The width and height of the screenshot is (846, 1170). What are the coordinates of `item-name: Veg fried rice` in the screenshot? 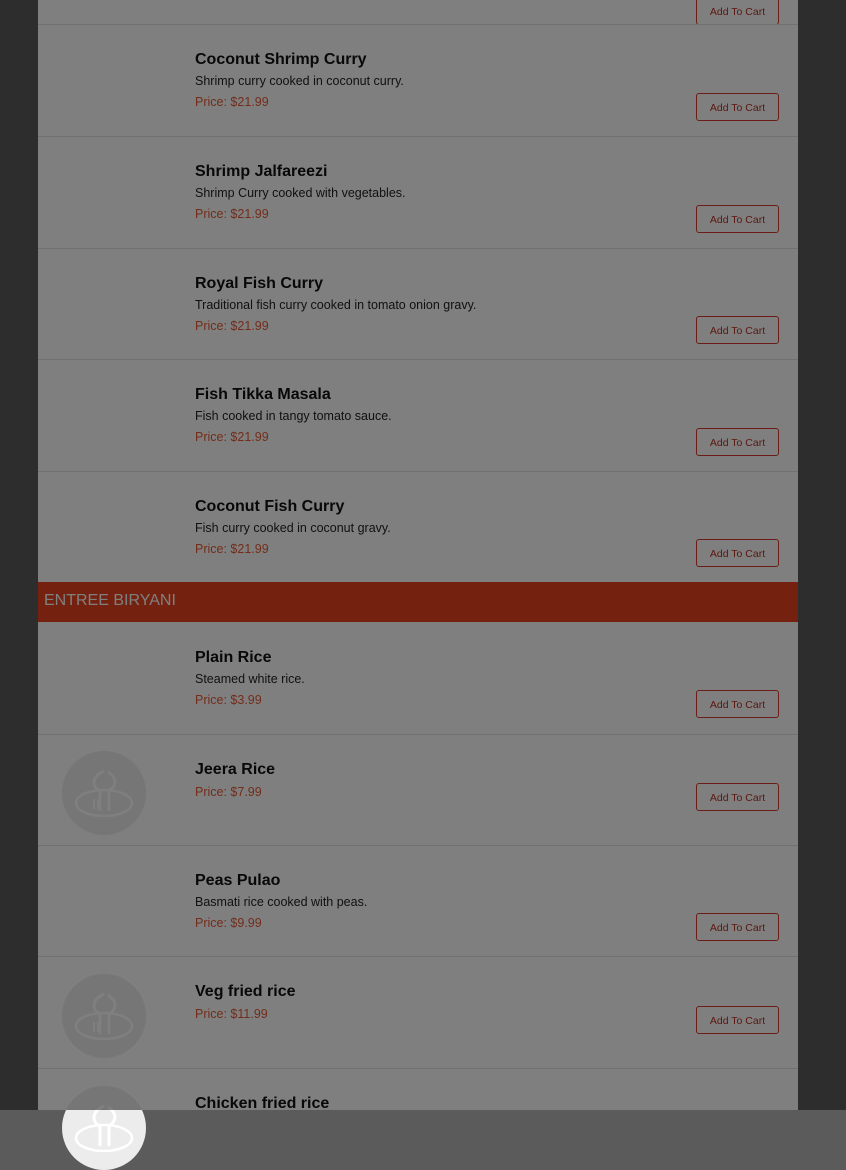 It's located at (245, 991).